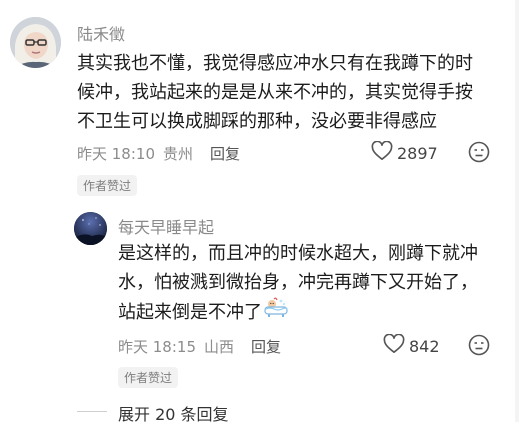 Image resolution: width=520 pixels, height=425 pixels. Describe the element at coordinates (116, 154) in the screenshot. I see `comment-time: 昨天 18:10` at that location.